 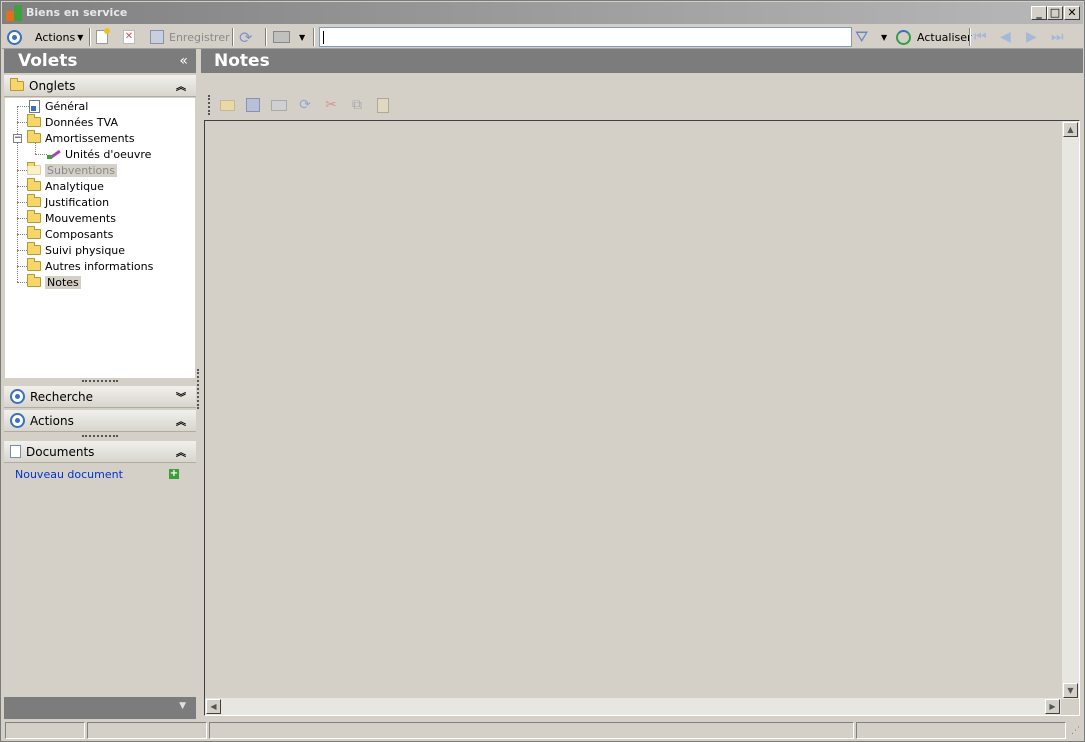 I want to click on document-icon, so click(x=34, y=106).